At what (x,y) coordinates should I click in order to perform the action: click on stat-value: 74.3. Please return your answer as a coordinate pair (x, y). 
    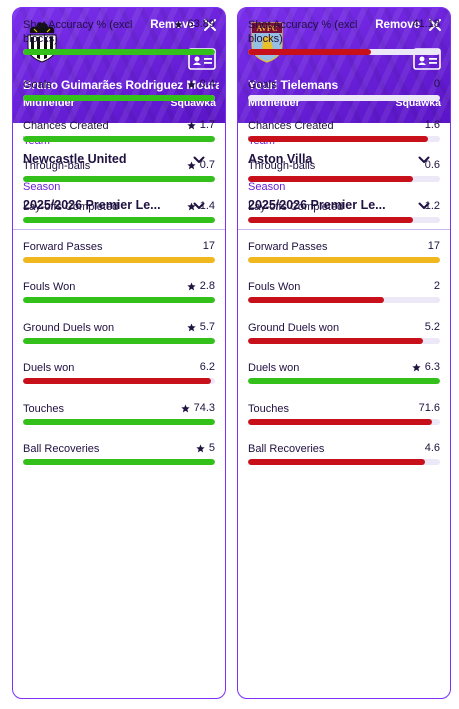
    Looking at the image, I should click on (197, 408).